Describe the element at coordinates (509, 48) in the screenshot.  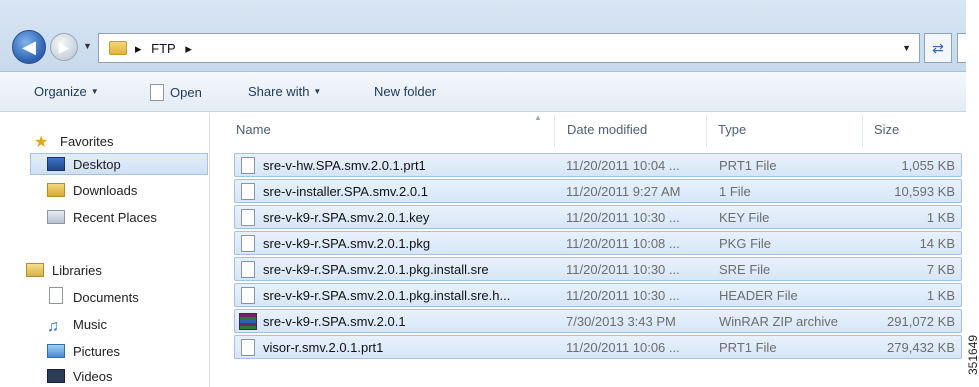
I see `address-bar: ▸ FTP ▸ ▼` at that location.